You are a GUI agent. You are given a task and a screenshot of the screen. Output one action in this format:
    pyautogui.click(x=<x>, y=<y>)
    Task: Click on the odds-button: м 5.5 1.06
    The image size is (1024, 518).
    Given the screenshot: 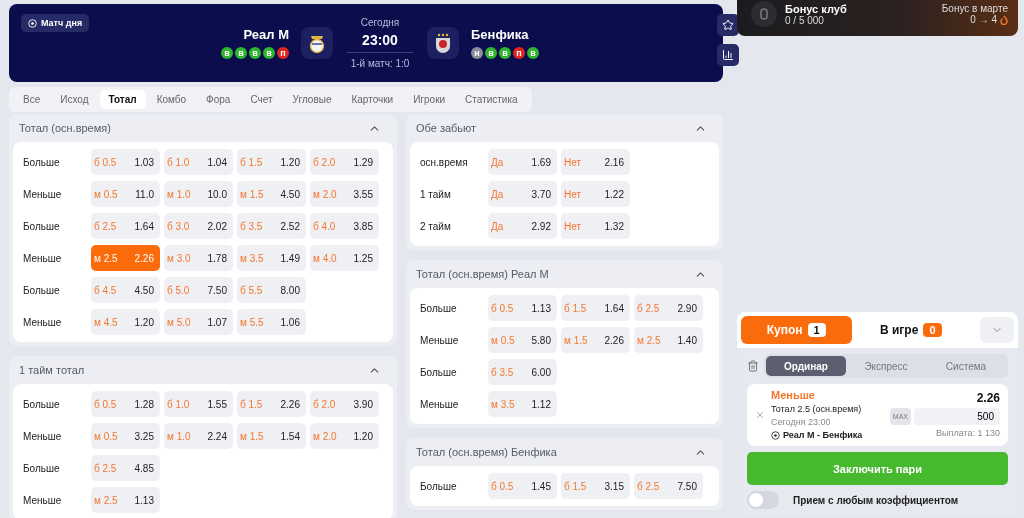 What is the action you would take?
    pyautogui.click(x=271, y=322)
    